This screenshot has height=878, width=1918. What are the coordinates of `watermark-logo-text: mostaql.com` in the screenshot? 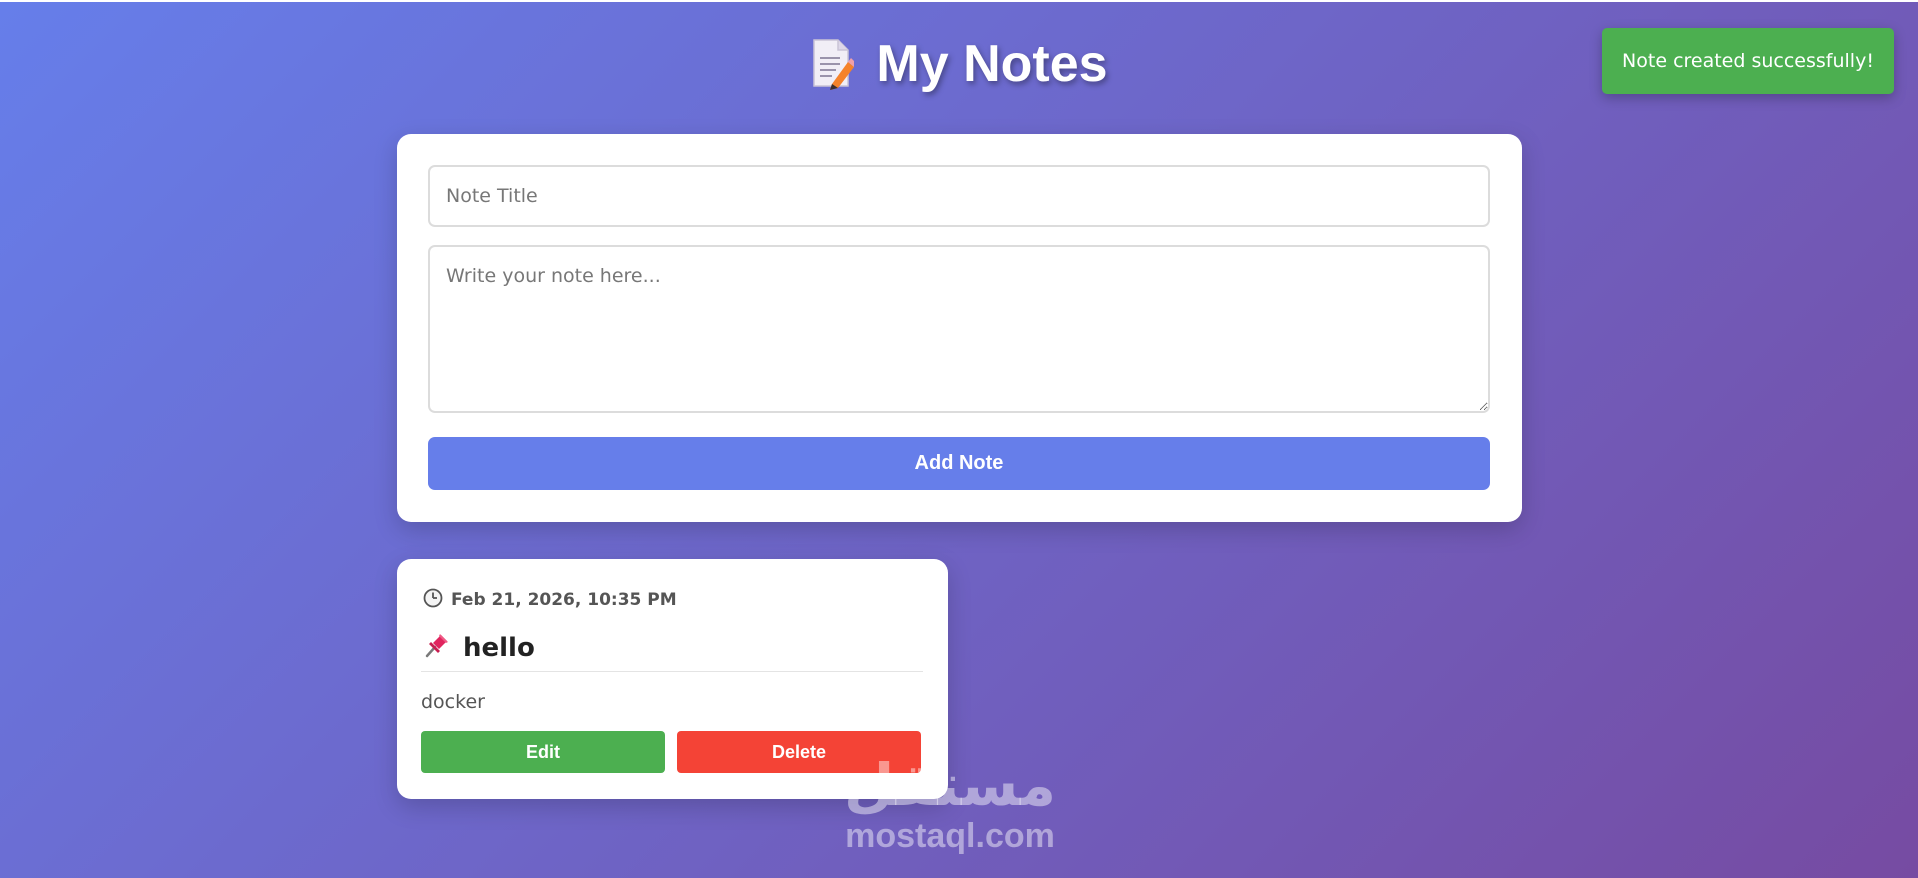 It's located at (950, 836).